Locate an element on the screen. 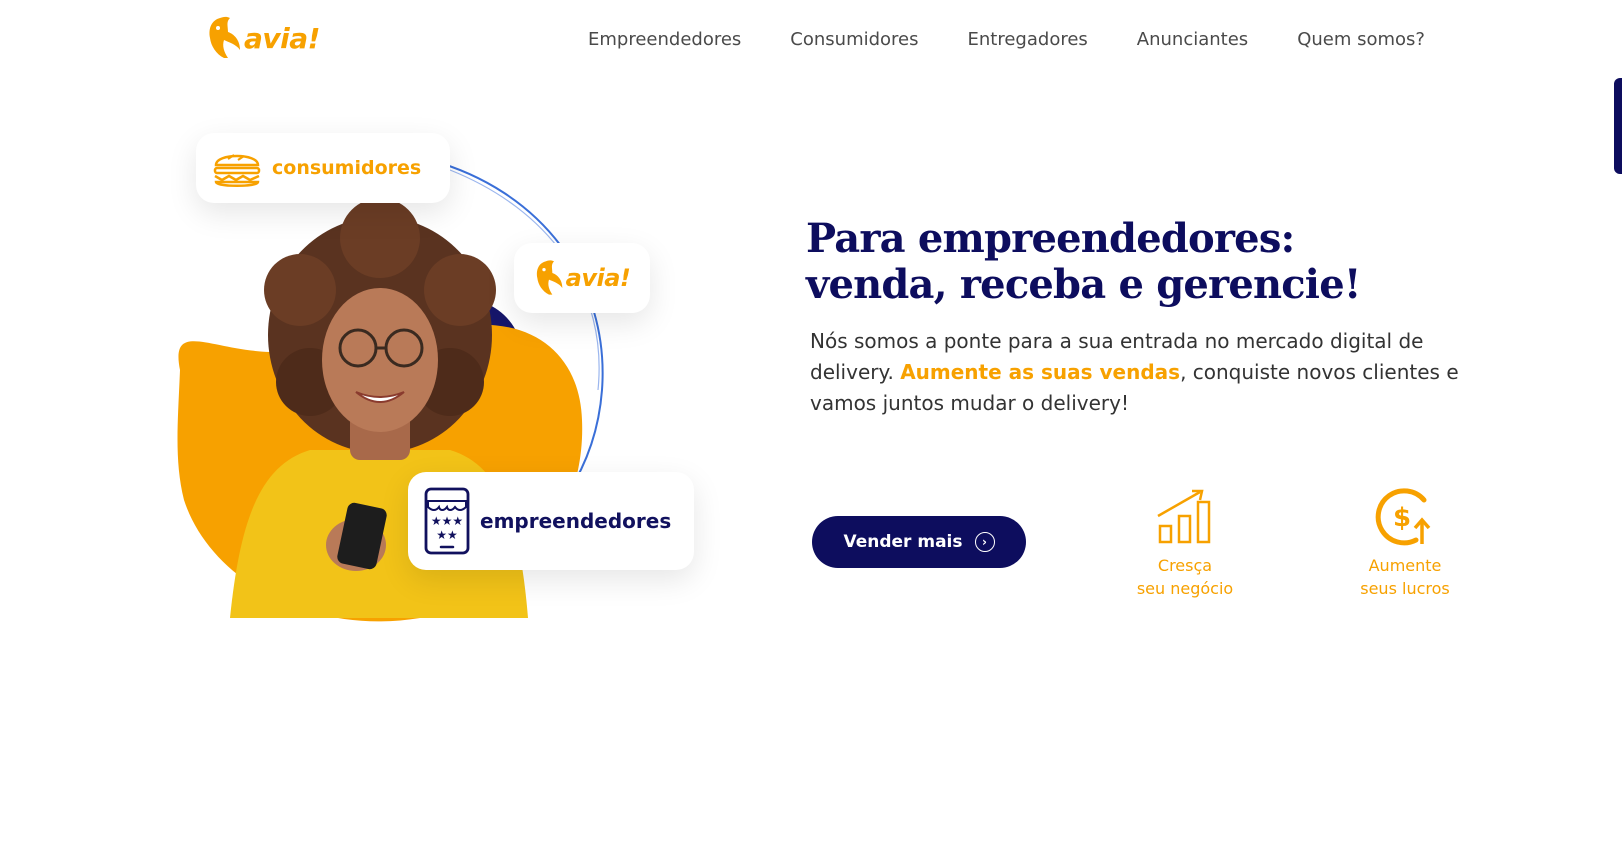  vender-mais-button: Vender mais › is located at coordinates (919, 542).